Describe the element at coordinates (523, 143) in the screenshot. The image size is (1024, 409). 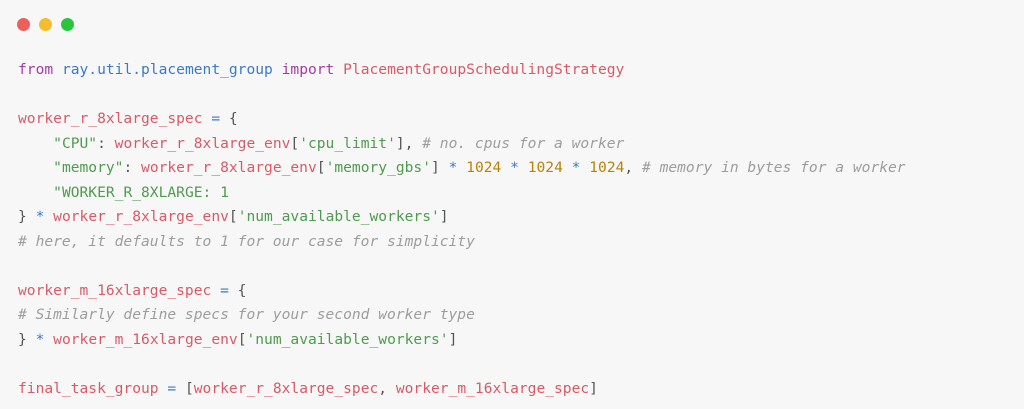
I see `code-token: # no. cpus for a worker` at that location.